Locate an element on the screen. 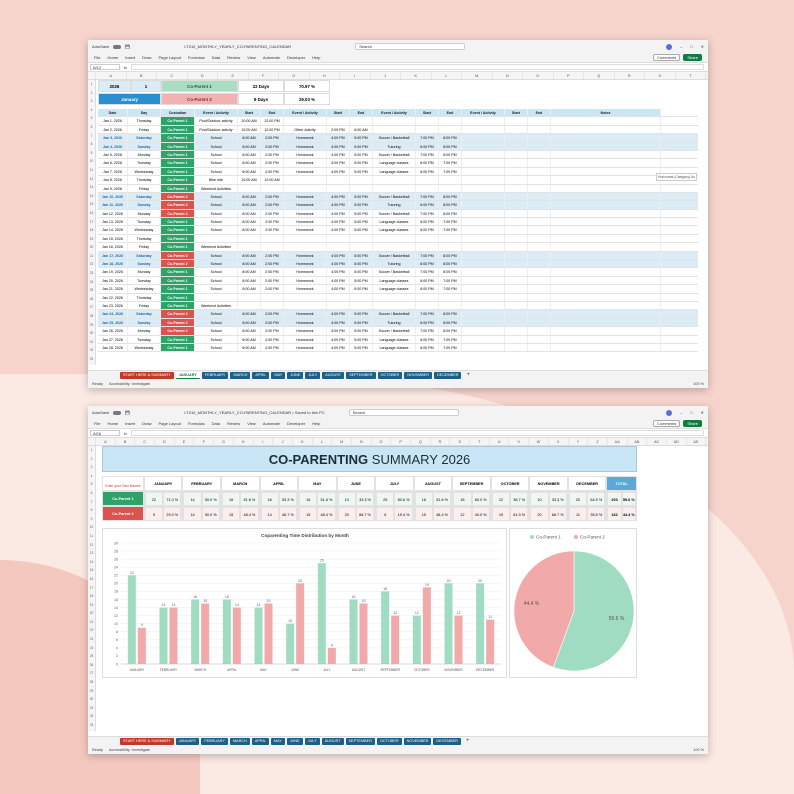 The width and height of the screenshot is (794, 794). row-header: 26 is located at coordinates (91, 299).